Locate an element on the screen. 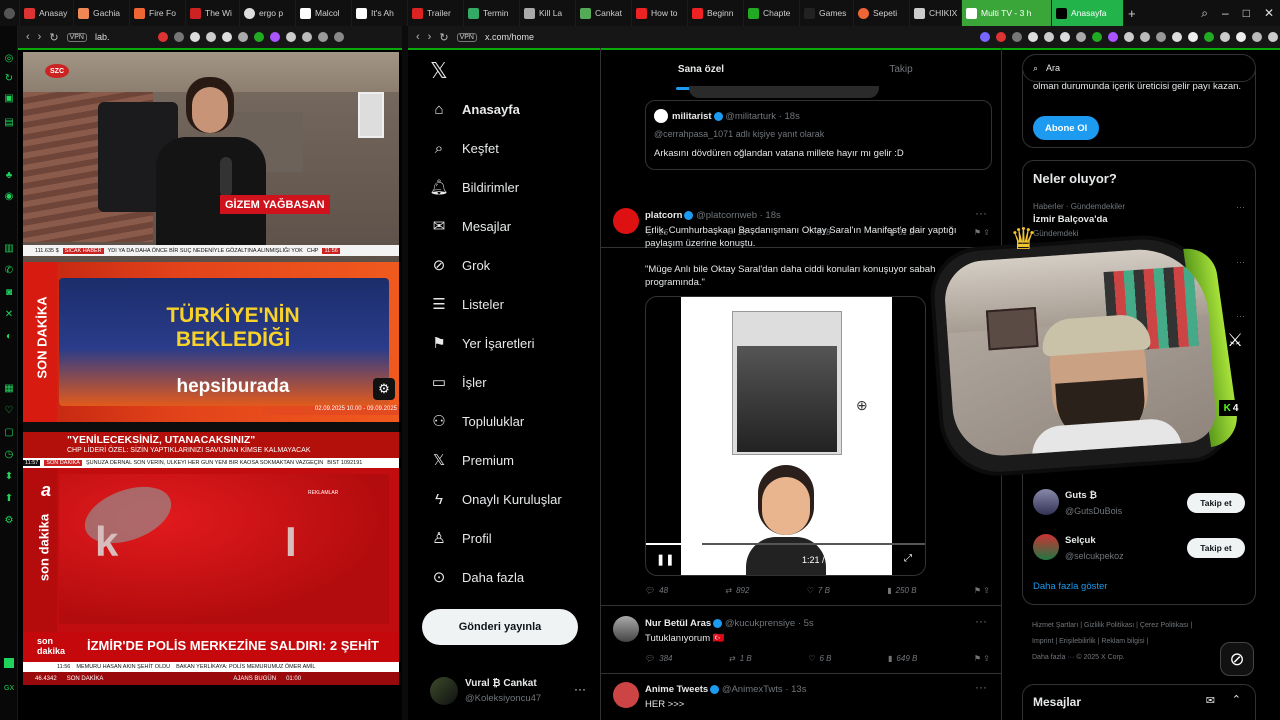 The image size is (1280, 720). gx-logo-icon: GX is located at coordinates (9, 689).